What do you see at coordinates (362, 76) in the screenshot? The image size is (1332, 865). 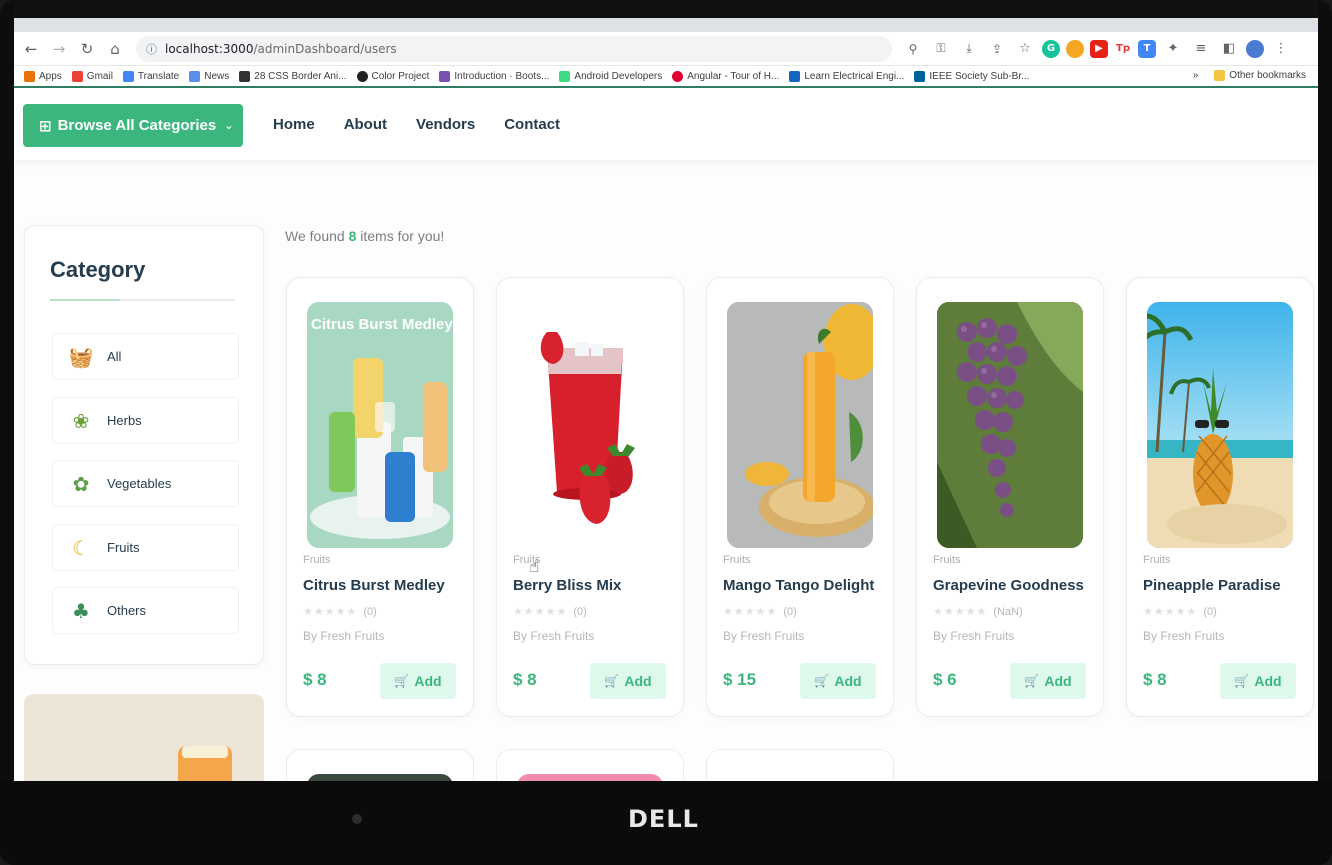 I see `github-icon` at bounding box center [362, 76].